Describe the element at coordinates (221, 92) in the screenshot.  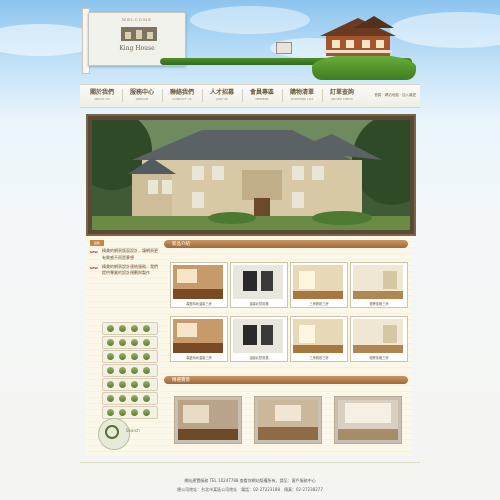
I see `nav-label: 人才招募` at that location.